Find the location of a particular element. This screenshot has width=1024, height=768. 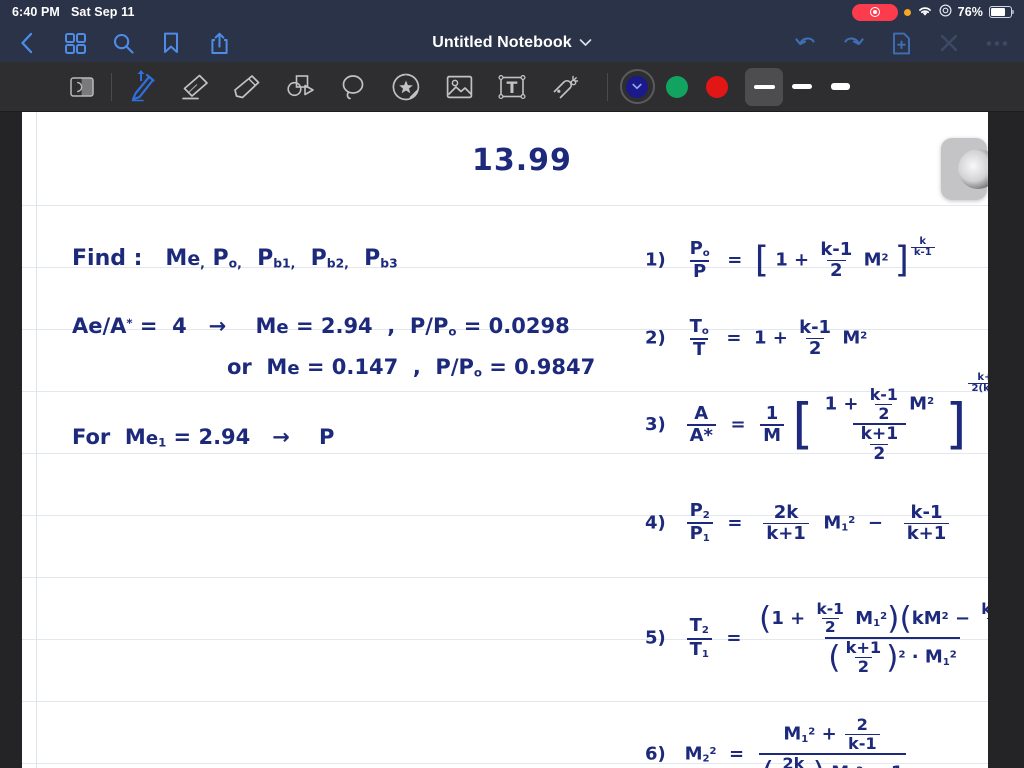

status-bar-right: 76% is located at coordinates (933, 12).